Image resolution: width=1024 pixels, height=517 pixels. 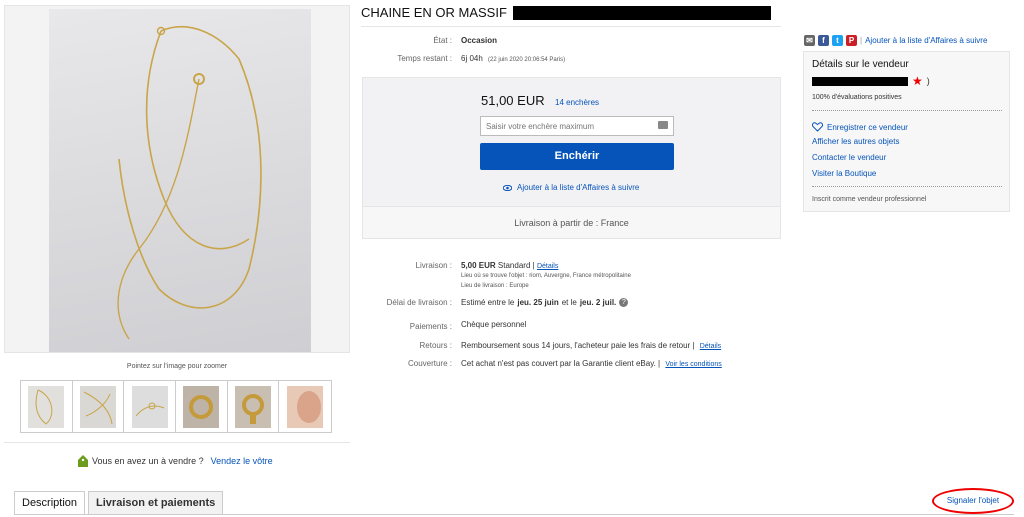 What do you see at coordinates (849, 157) in the screenshot?
I see `contact-seller-link: Contacter le vendeur` at bounding box center [849, 157].